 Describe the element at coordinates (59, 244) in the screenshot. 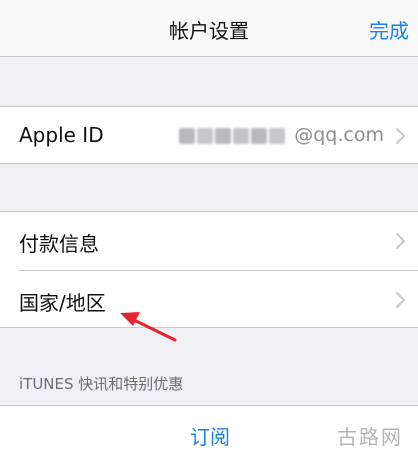

I see `payment-info-label: 付款信息` at that location.